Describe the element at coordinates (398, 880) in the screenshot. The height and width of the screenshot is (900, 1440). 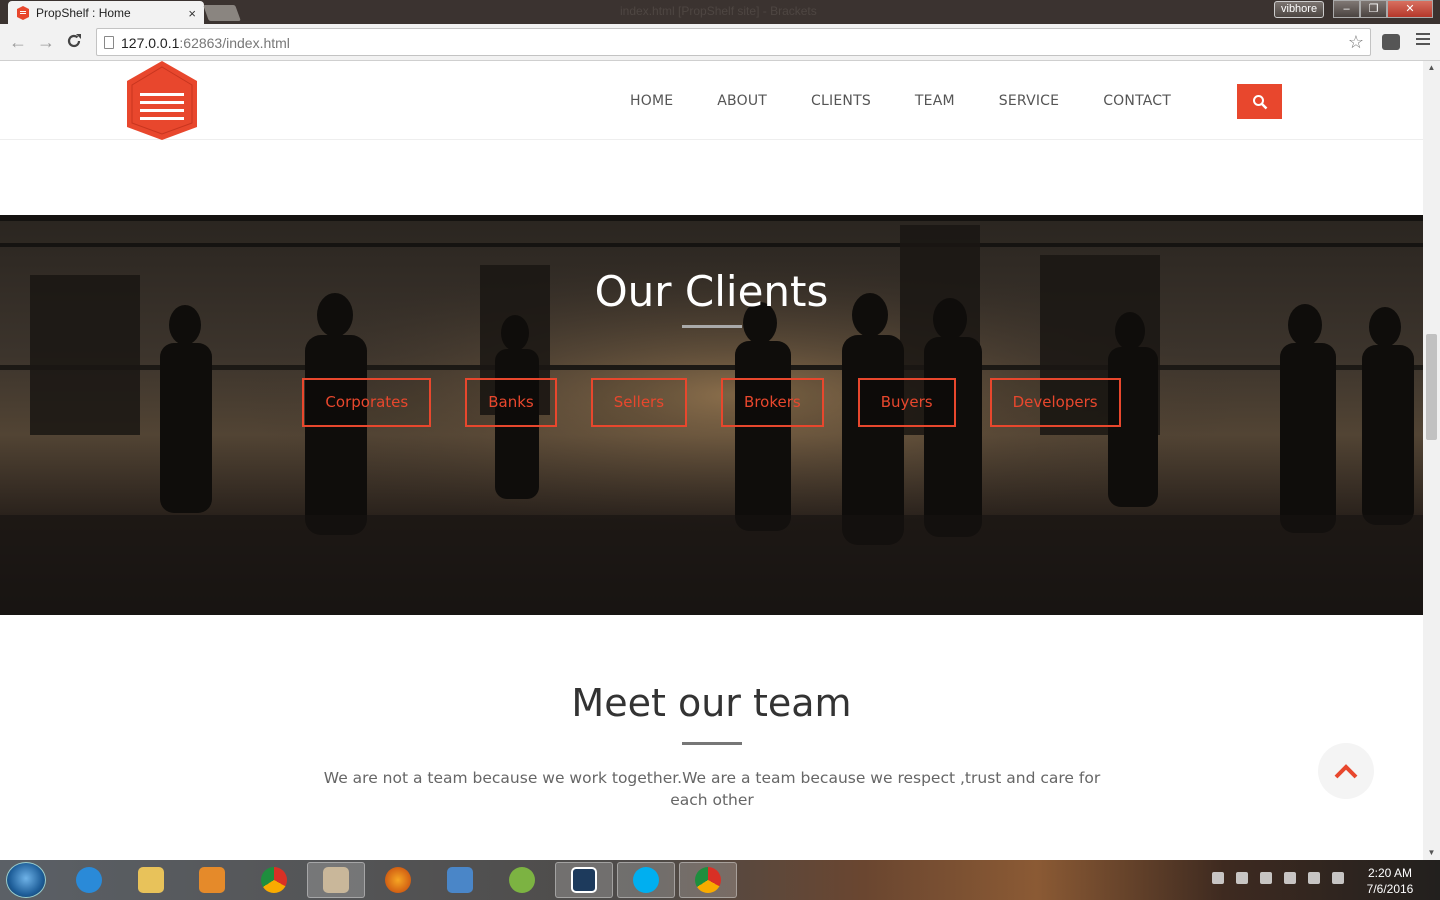
I see `firefox-icon` at that location.